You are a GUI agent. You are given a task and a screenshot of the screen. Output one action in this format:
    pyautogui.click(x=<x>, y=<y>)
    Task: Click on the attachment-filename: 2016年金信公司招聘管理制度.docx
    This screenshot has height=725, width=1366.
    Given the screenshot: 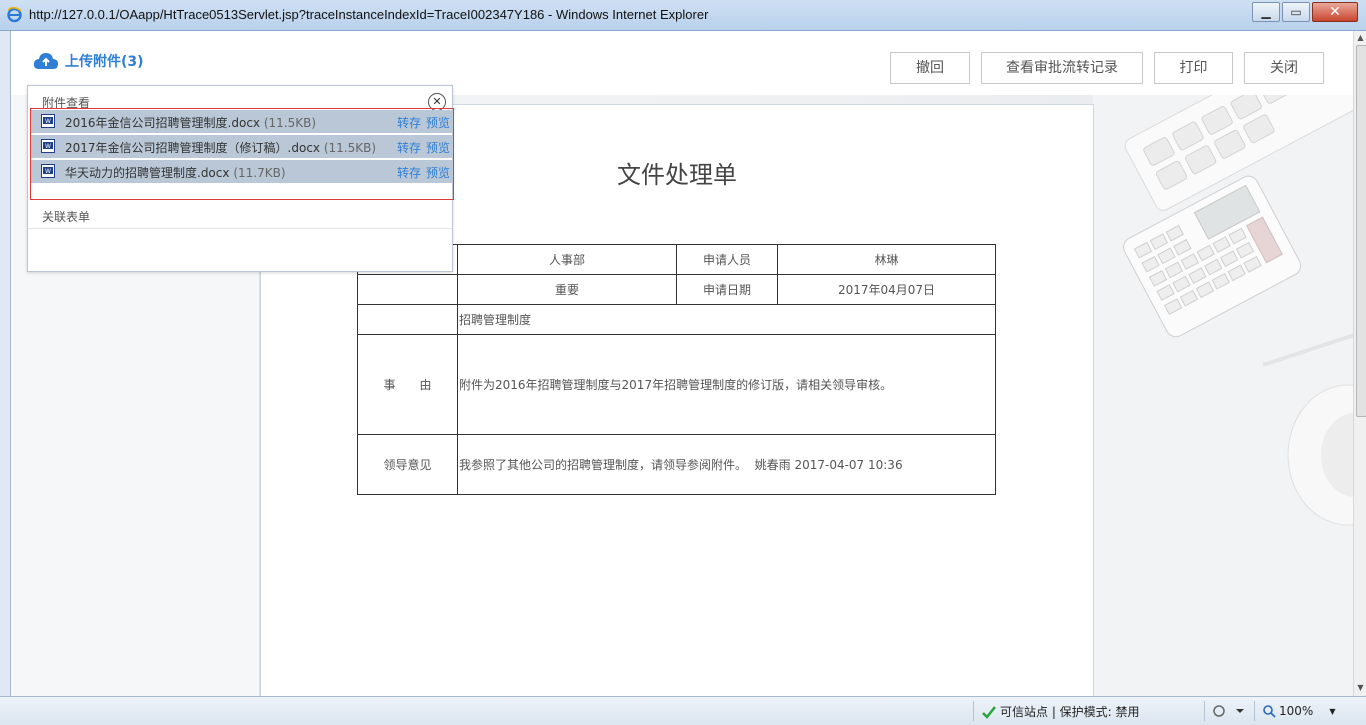 What is the action you would take?
    pyautogui.click(x=163, y=123)
    